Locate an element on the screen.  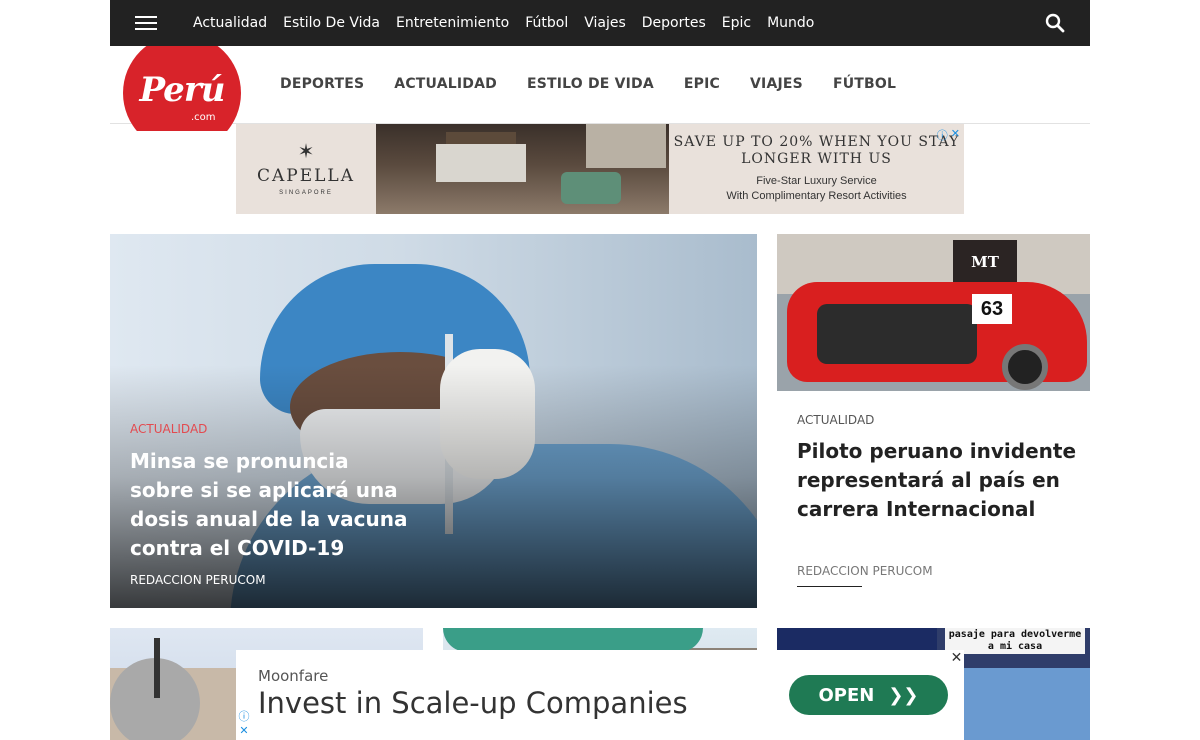
top-nav-futbol: Fútbol is located at coordinates (546, 23).